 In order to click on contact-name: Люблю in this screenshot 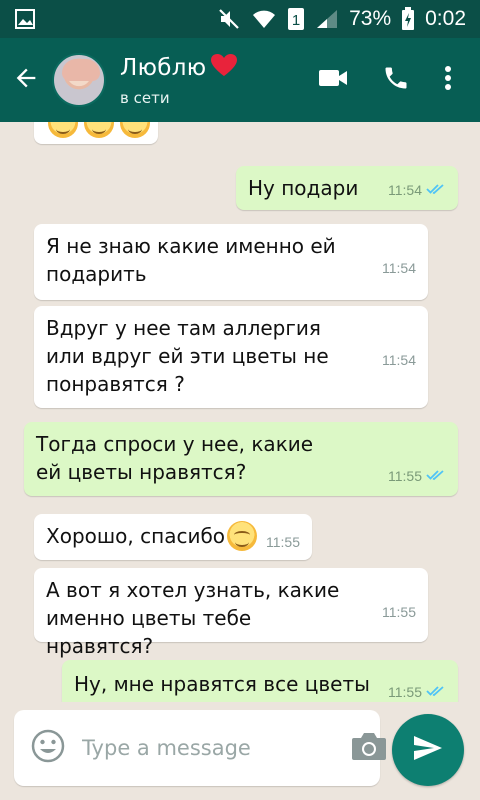, I will do `click(163, 68)`.